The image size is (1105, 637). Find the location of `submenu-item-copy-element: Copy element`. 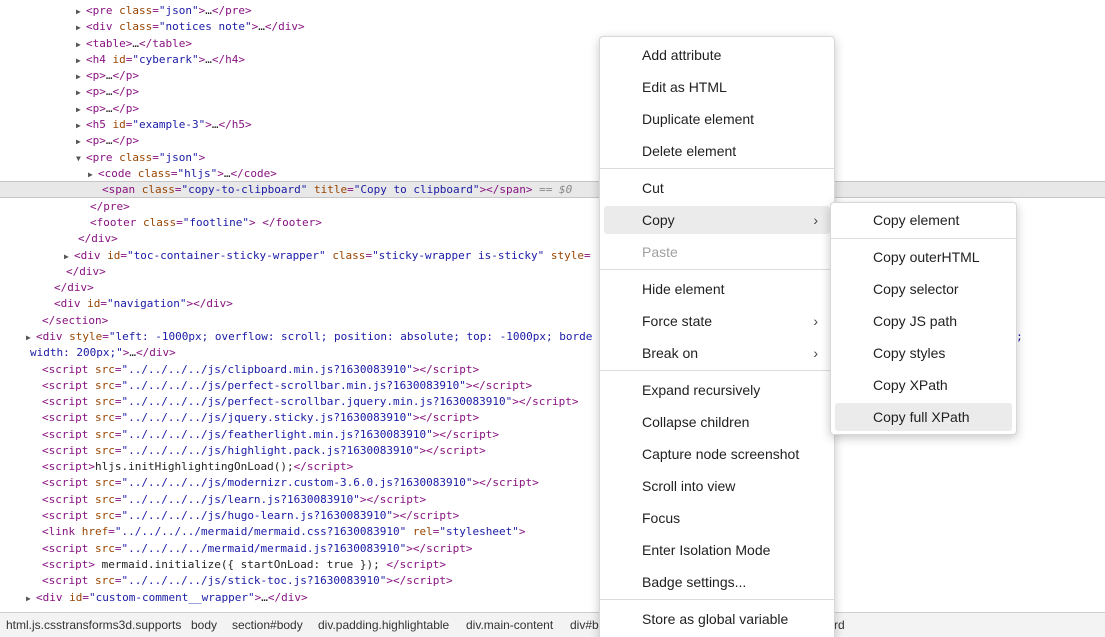

submenu-item-copy-element: Copy element is located at coordinates (923, 220).